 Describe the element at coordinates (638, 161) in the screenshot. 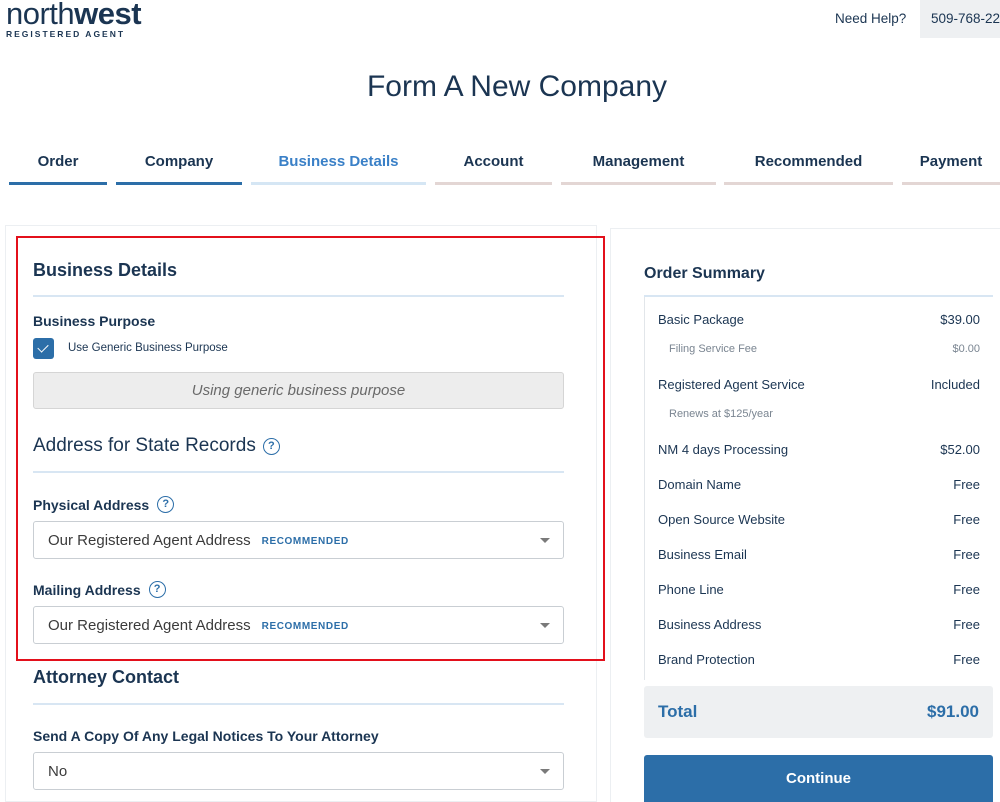

I see `step-label: Management` at that location.